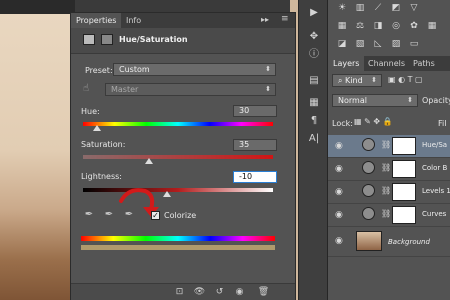 This screenshot has height=300, width=450. Describe the element at coordinates (178, 124) in the screenshot. I see `hue-slider-track` at that location.